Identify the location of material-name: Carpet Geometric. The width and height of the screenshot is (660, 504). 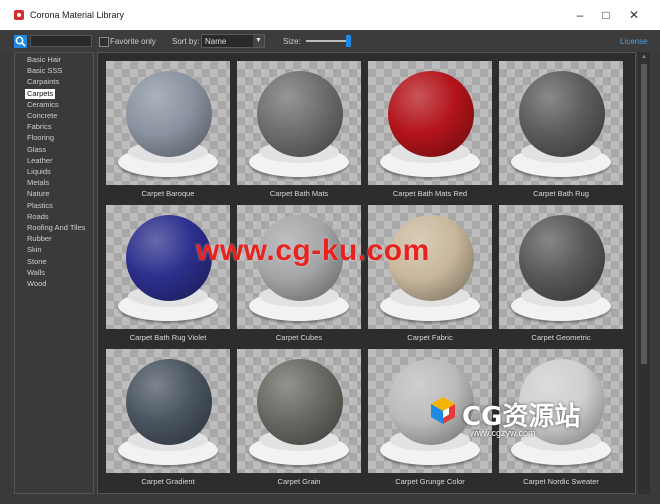
(561, 337).